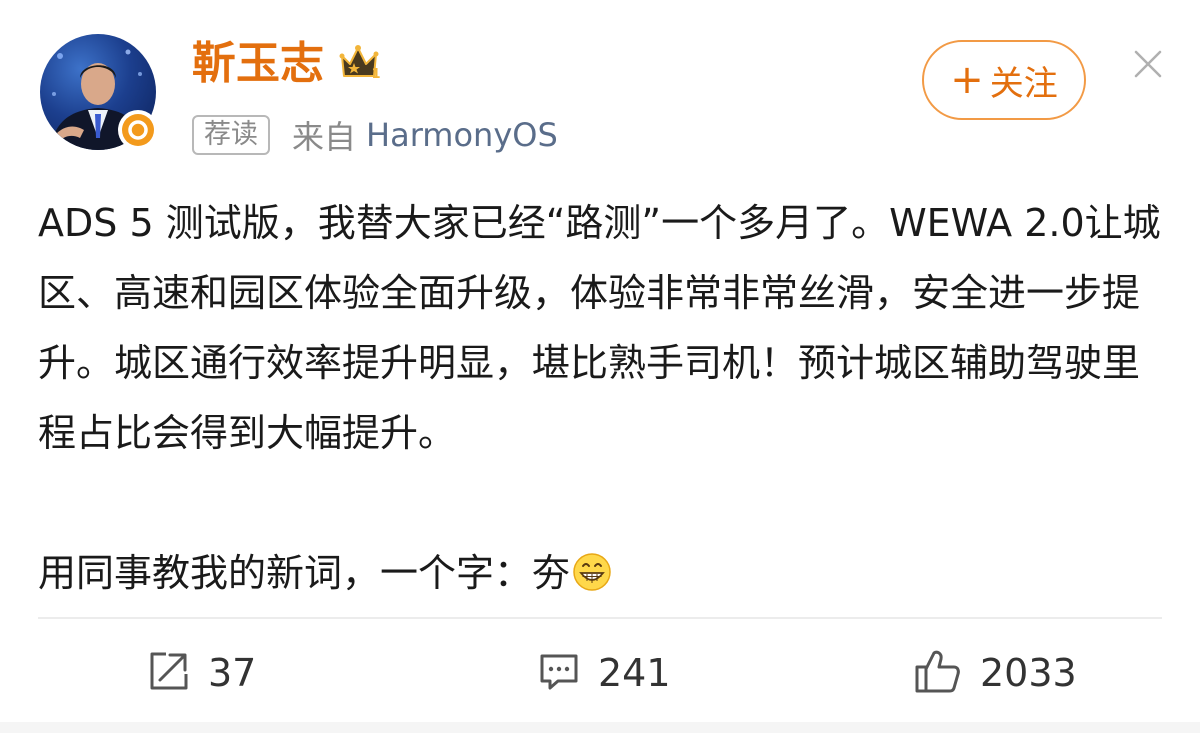 This screenshot has width=1200, height=733. What do you see at coordinates (967, 80) in the screenshot?
I see `plus-icon: +` at bounding box center [967, 80].